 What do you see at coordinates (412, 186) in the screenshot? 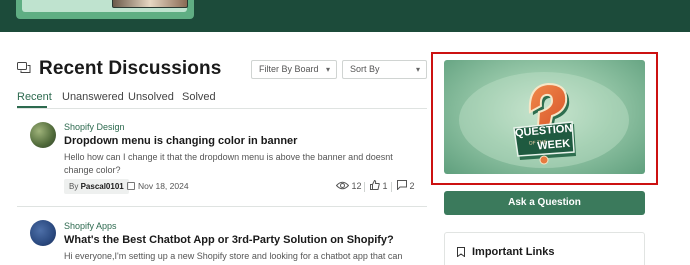
I see `replies-count: 2` at bounding box center [412, 186].